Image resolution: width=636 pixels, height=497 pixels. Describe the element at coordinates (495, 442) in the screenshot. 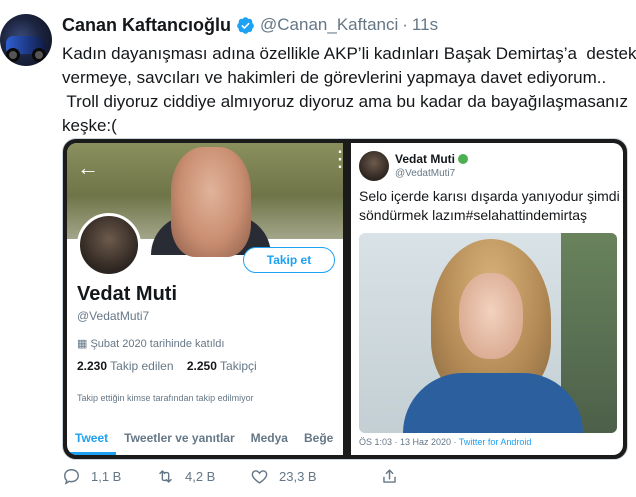

I see `screenshot-source: Twitter for Android` at that location.